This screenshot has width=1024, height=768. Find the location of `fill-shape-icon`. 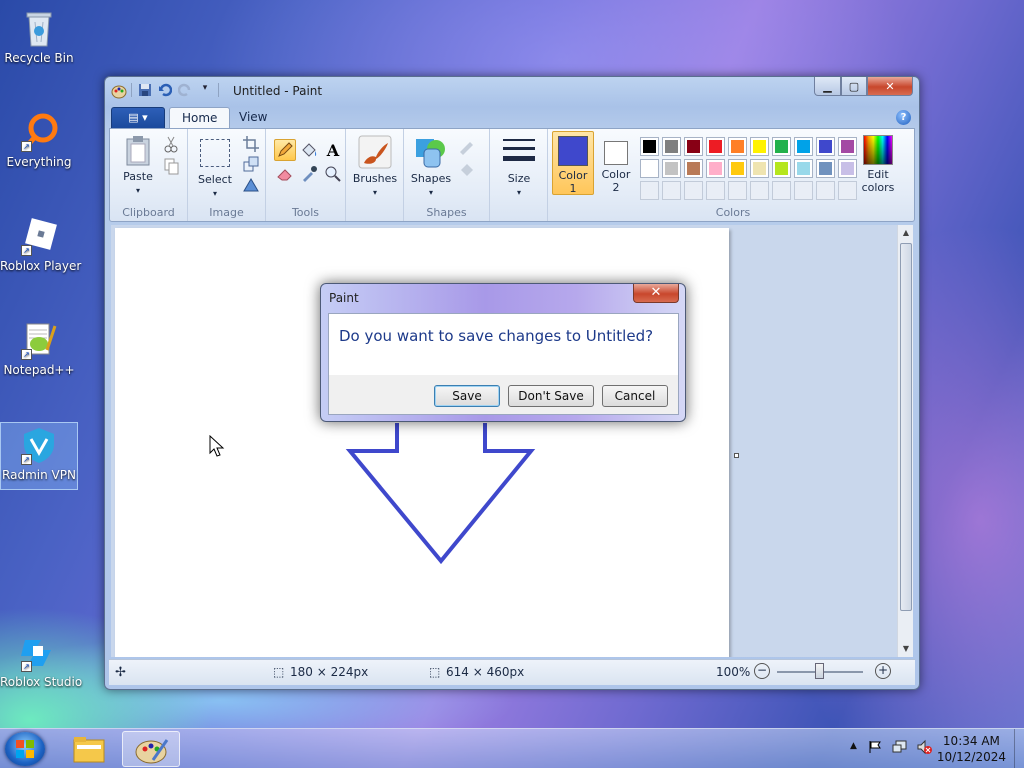

fill-shape-icon is located at coordinates (467, 168).